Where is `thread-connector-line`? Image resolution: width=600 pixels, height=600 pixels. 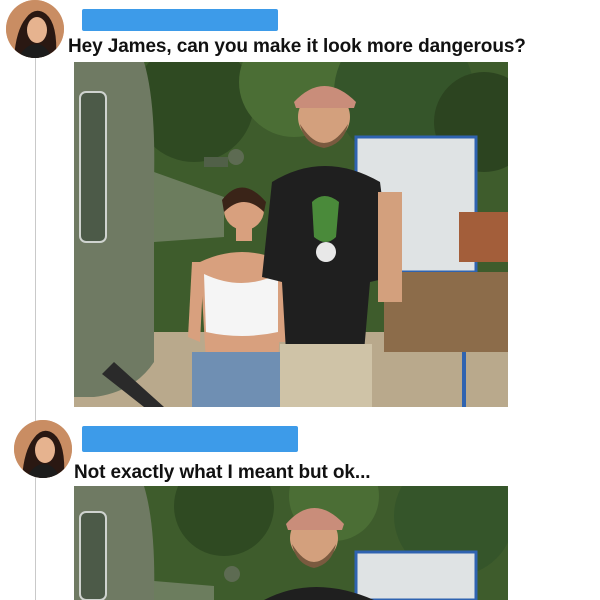
thread-connector-line is located at coordinates (35, 329).